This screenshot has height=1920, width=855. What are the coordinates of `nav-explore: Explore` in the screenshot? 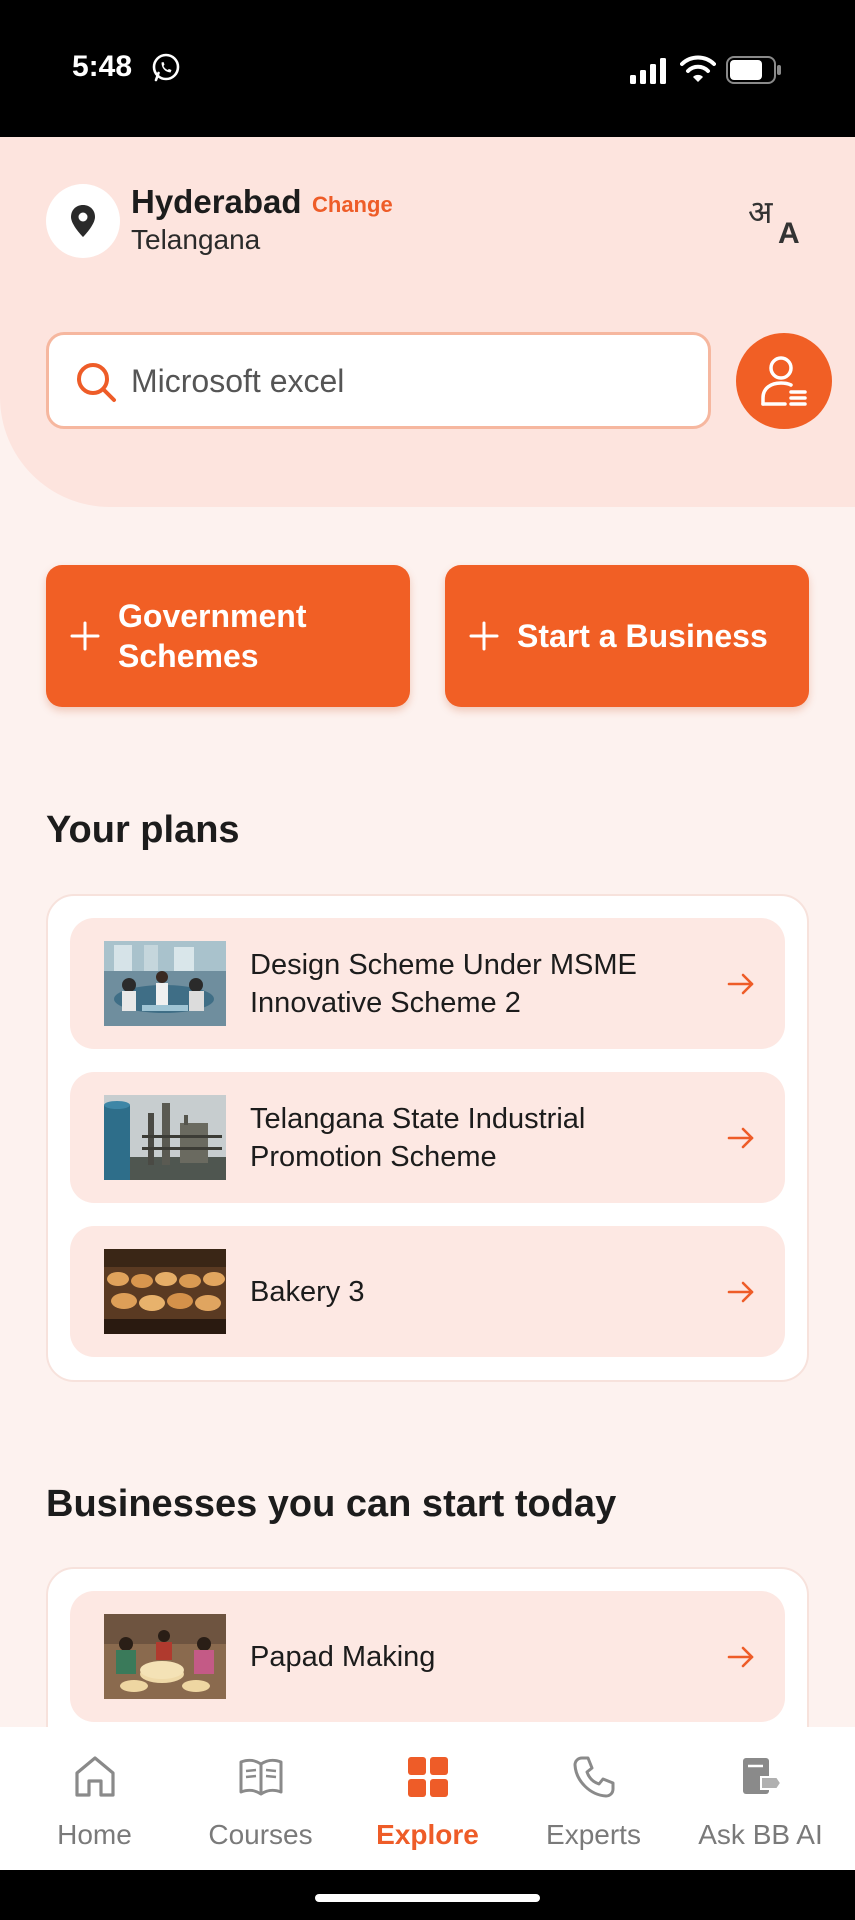 It's located at (427, 1798).